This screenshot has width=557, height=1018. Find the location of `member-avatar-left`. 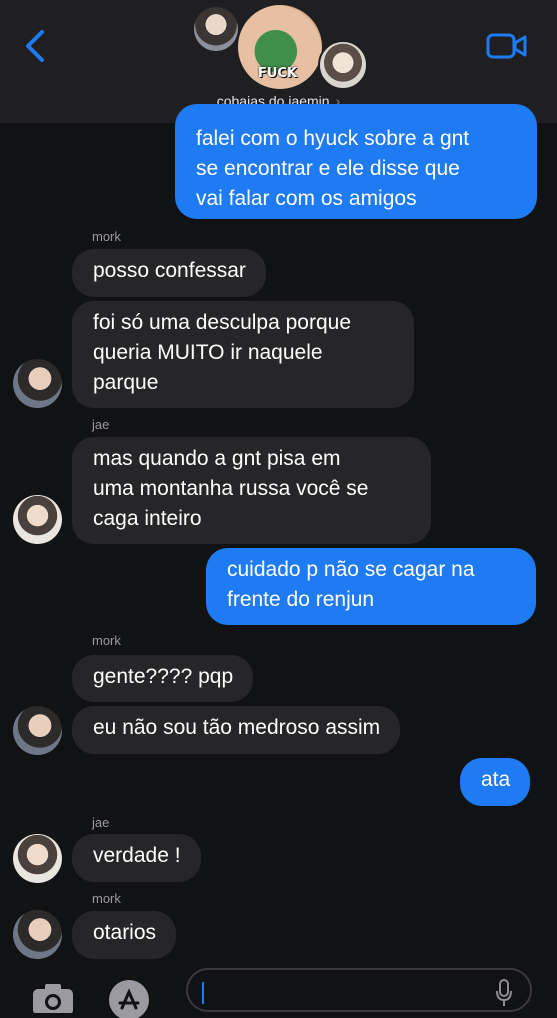

member-avatar-left is located at coordinates (216, 29).